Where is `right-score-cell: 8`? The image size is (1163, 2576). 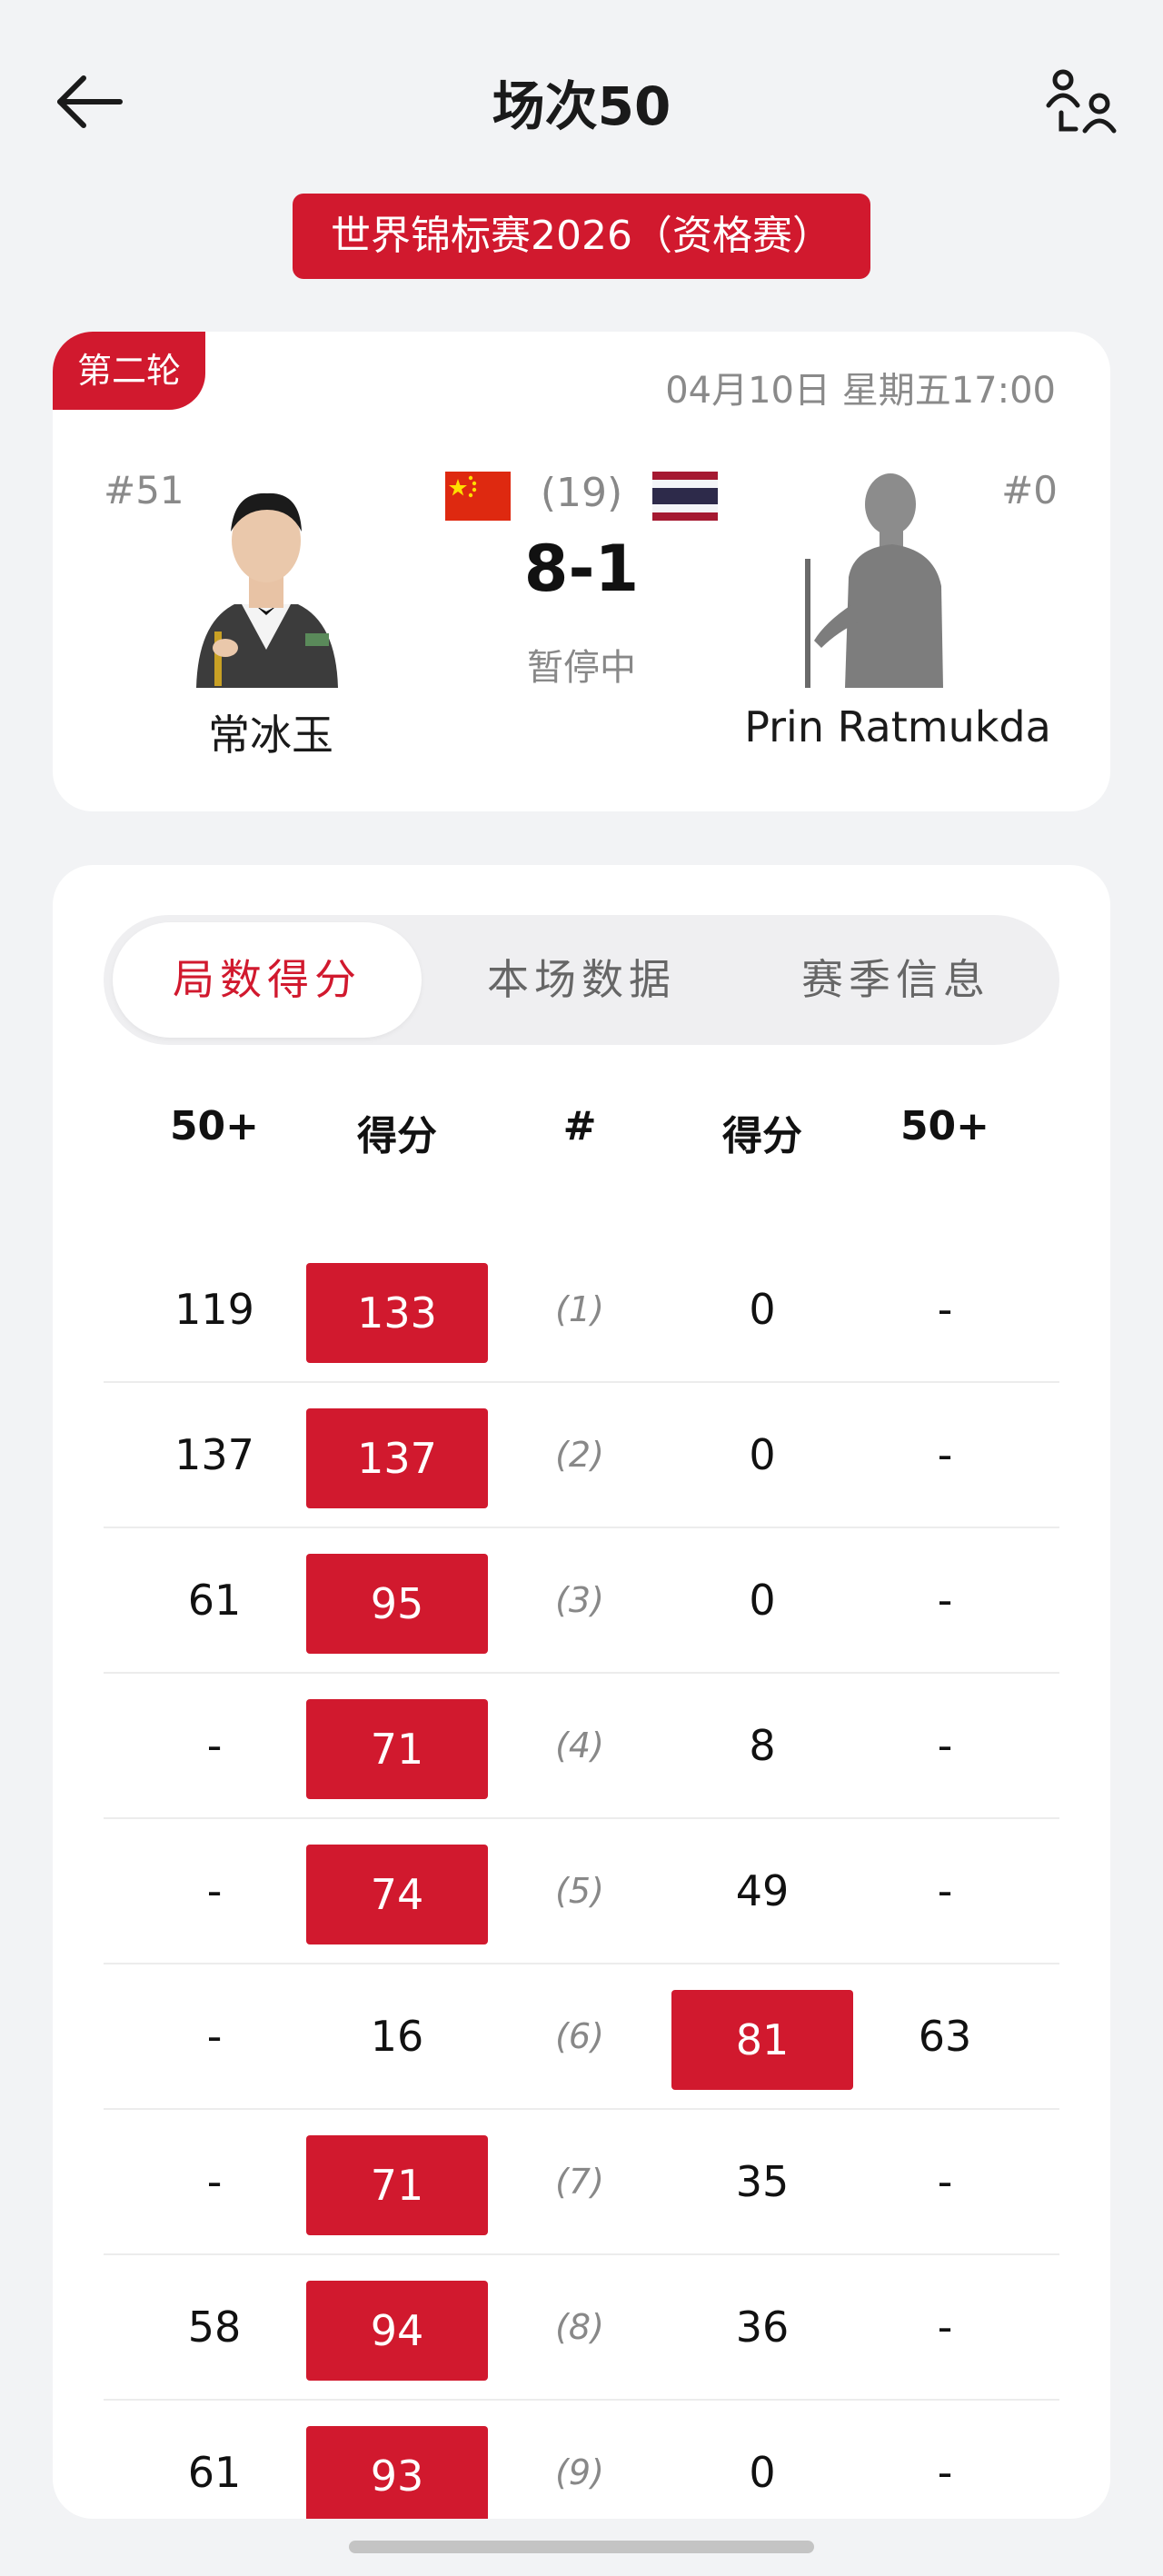
right-score-cell: 8 is located at coordinates (762, 1746).